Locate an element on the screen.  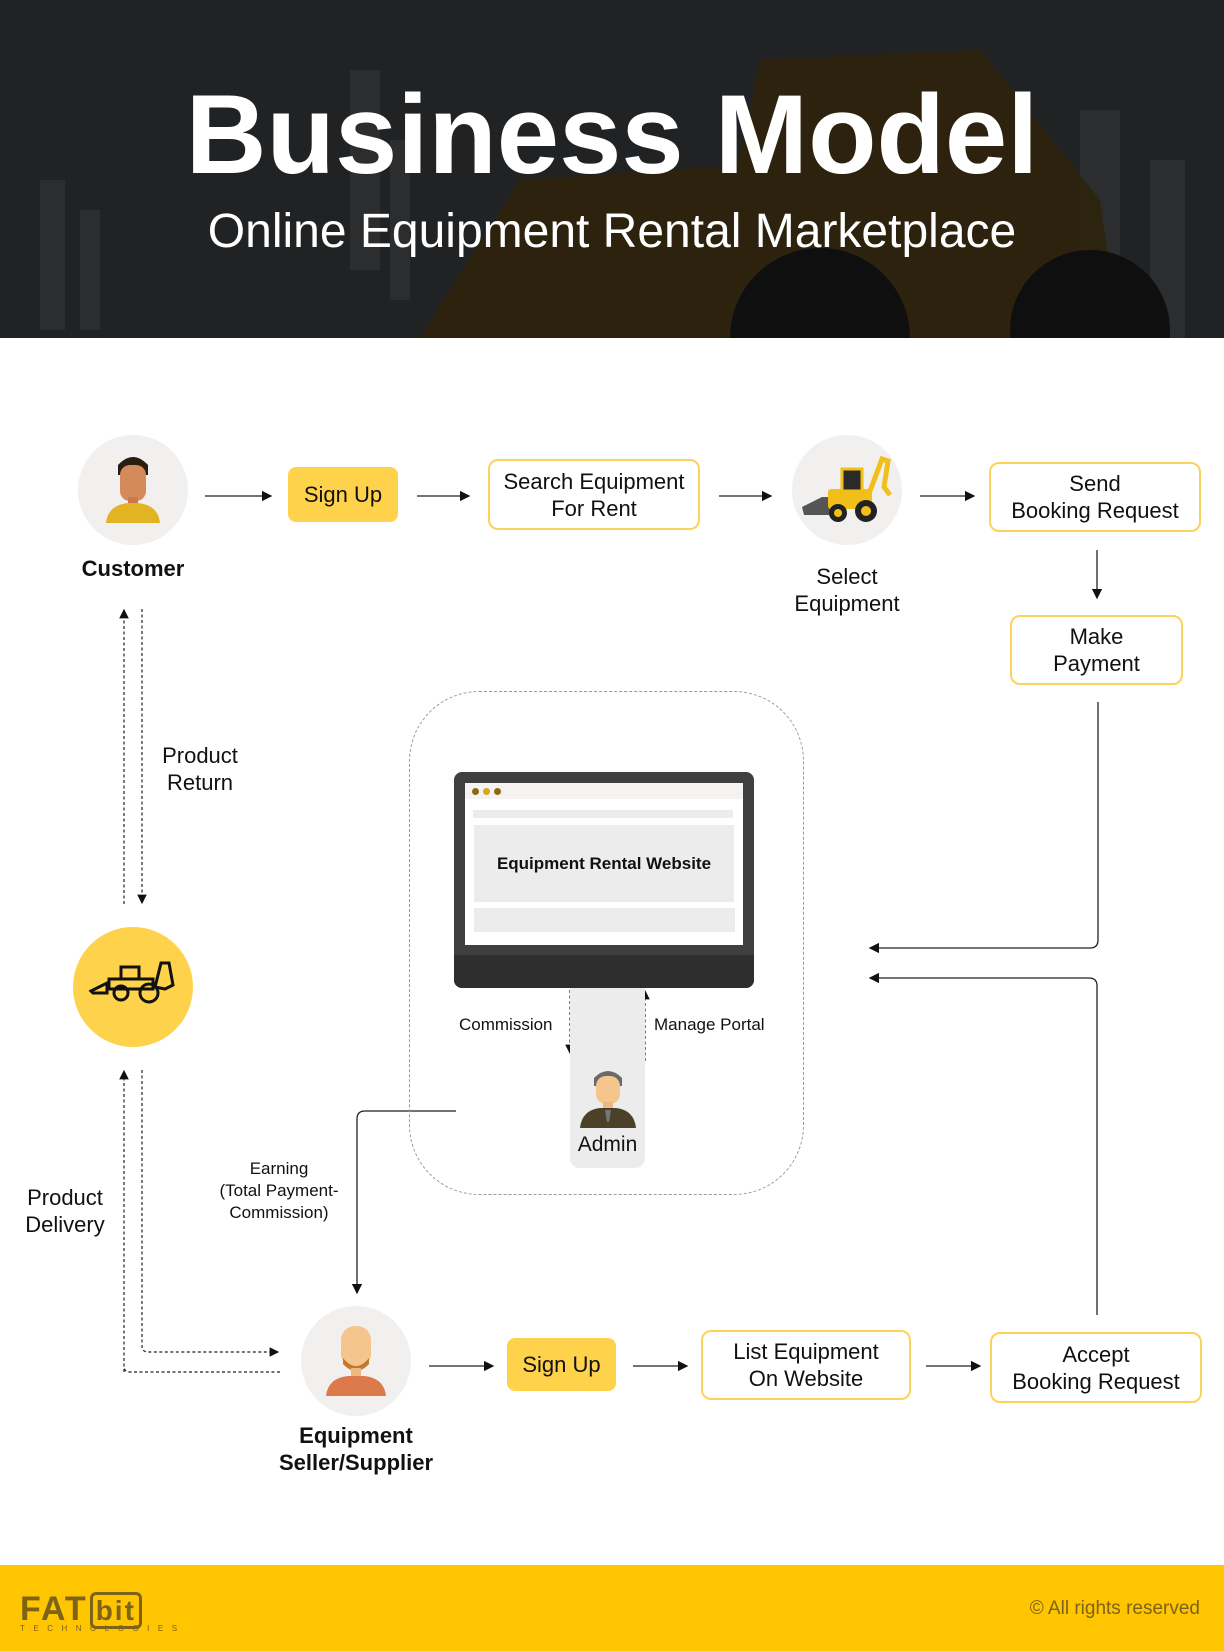
equipment-yellow-circle is located at coordinates (133, 987).